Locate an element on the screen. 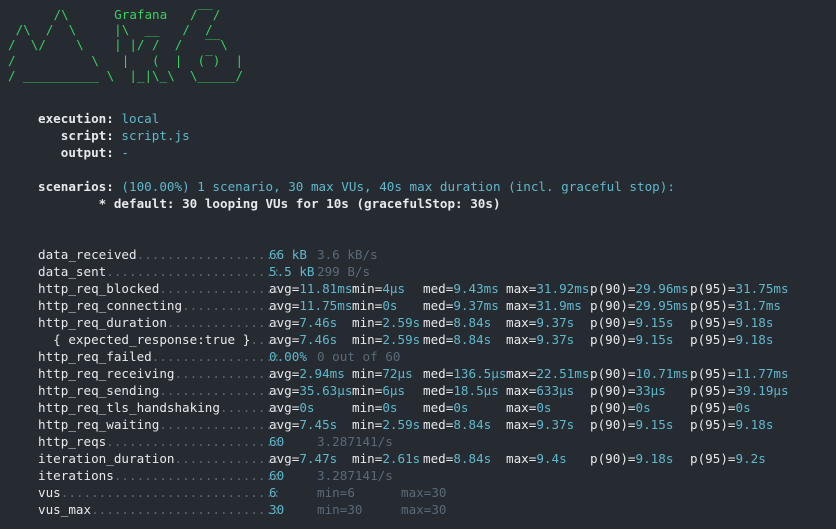 This screenshot has height=529, width=836. stat-p90-label: p(90)= is located at coordinates (613, 390).